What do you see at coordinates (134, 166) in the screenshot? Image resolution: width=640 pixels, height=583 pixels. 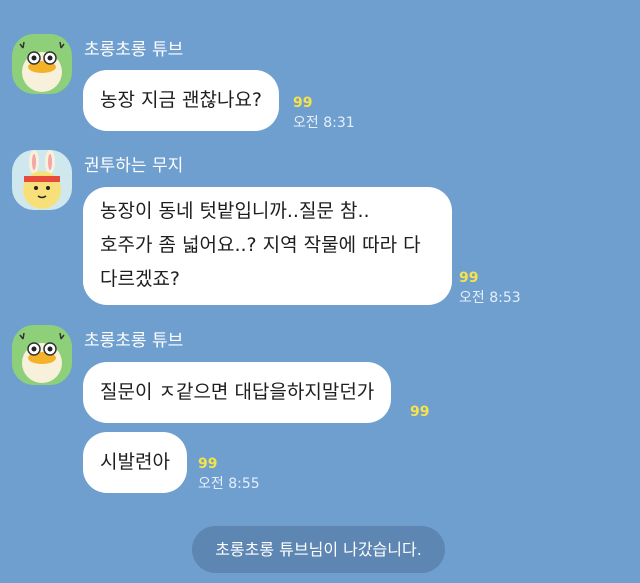 I see `sender-name: 권투하는 무지` at bounding box center [134, 166].